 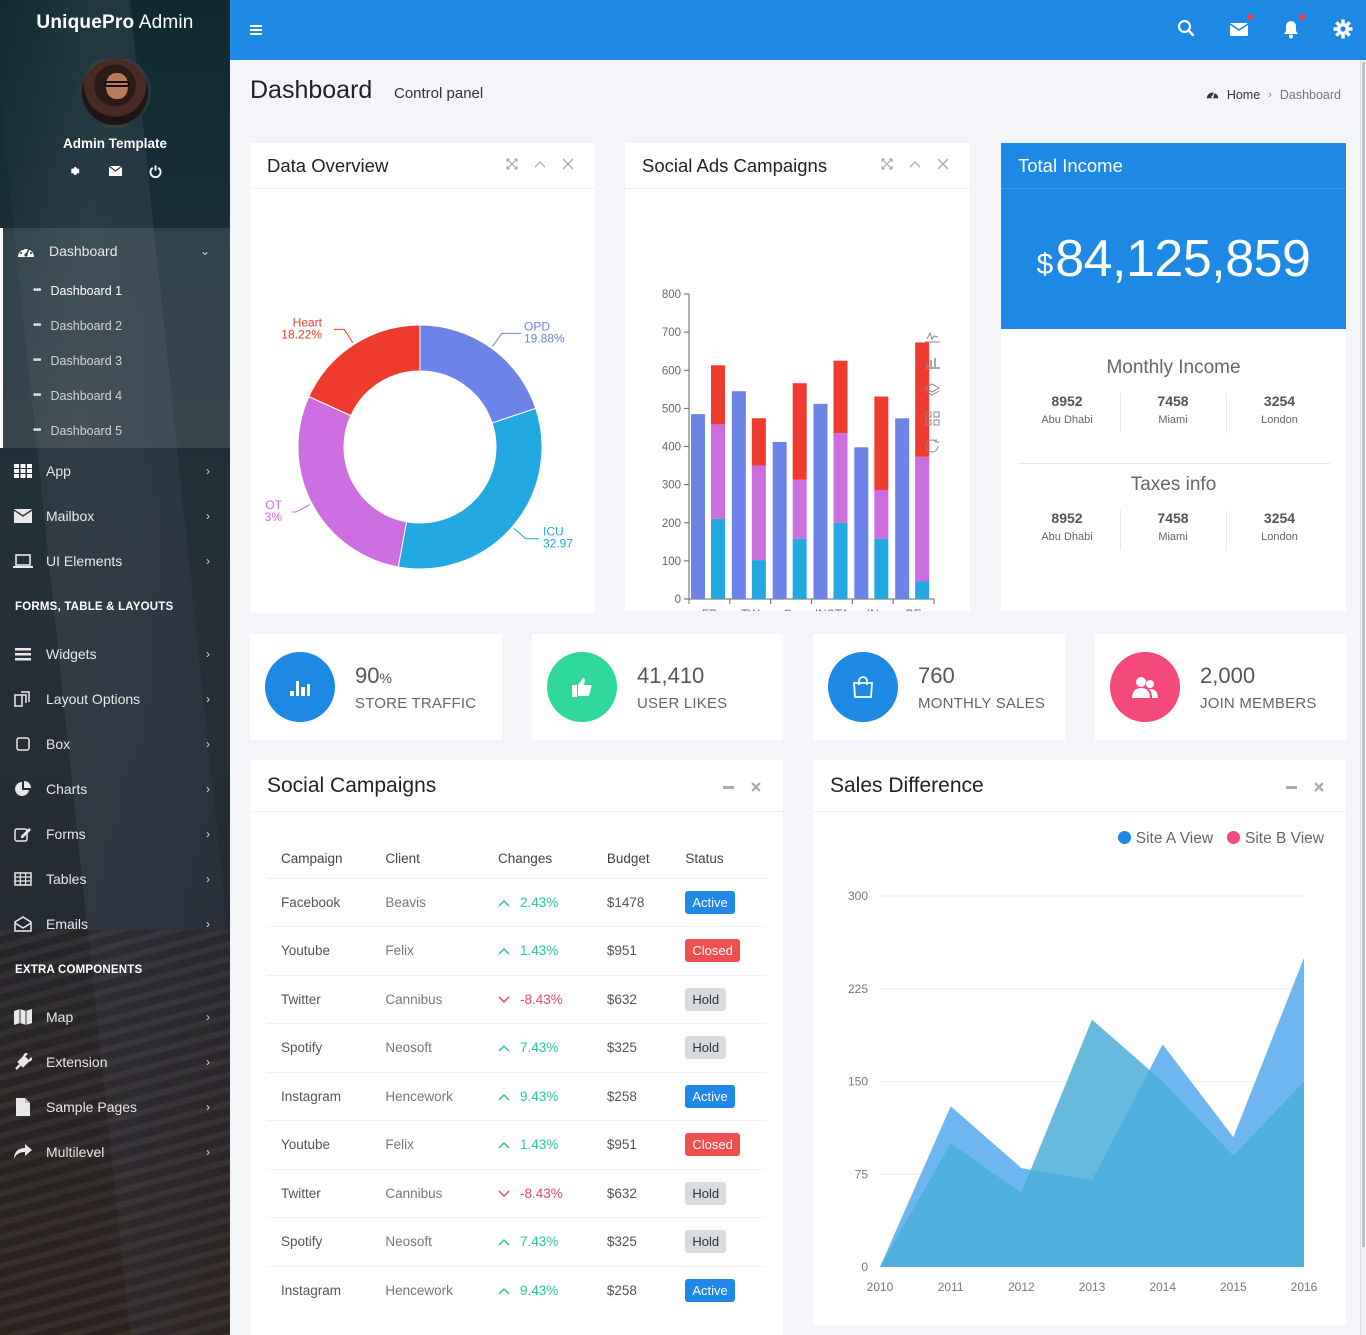 What do you see at coordinates (1173, 537) in the screenshot?
I see `stat-label: Miami` at bounding box center [1173, 537].